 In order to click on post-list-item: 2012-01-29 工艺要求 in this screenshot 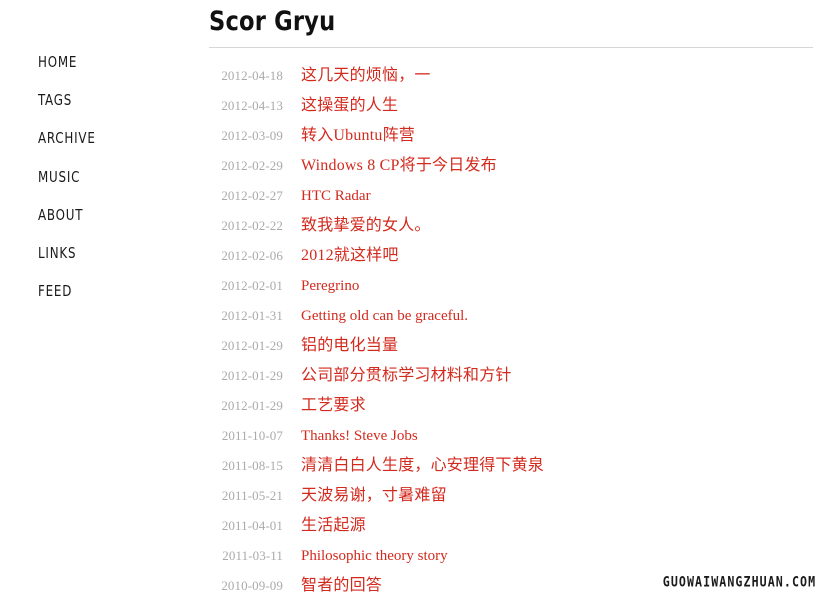, I will do `click(511, 406)`.